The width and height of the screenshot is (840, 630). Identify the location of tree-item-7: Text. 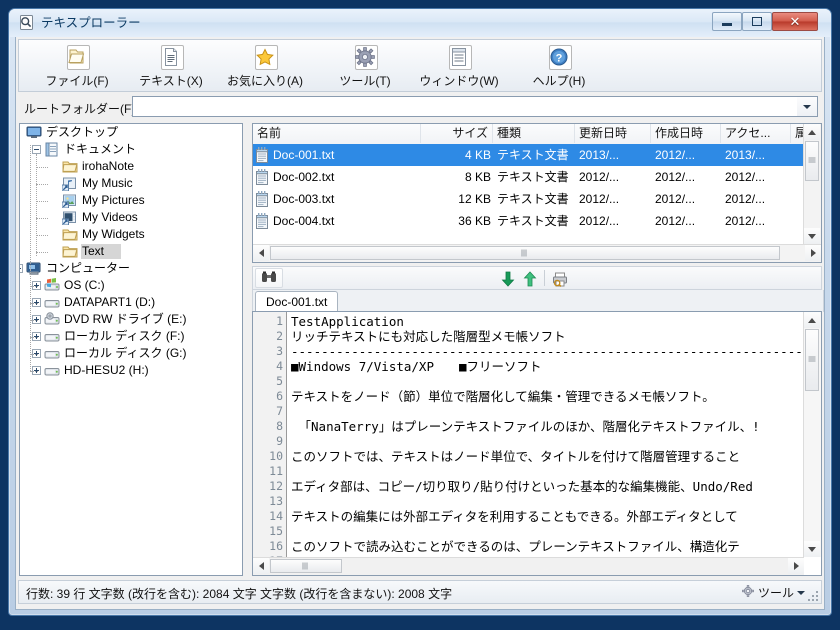
(131, 251).